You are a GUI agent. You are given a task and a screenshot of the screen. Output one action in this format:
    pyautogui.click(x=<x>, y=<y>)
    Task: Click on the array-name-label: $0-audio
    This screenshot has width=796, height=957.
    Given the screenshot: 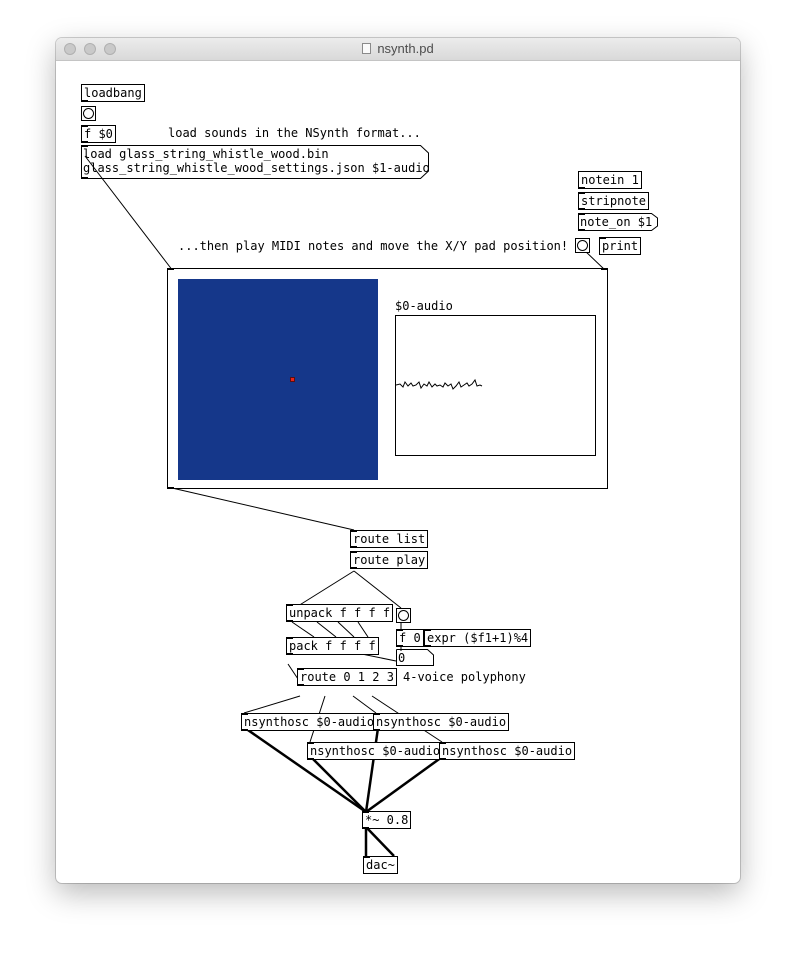 What is the action you would take?
    pyautogui.click(x=424, y=306)
    